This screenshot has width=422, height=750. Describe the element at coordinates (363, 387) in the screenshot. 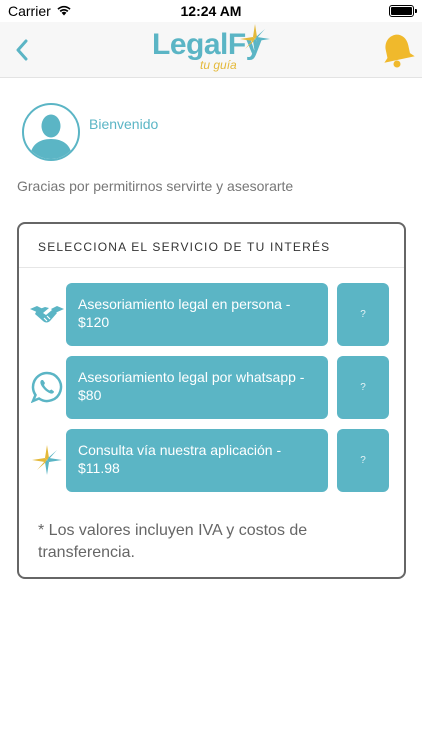

I see `service-whatsapp-help-button: ?` at that location.